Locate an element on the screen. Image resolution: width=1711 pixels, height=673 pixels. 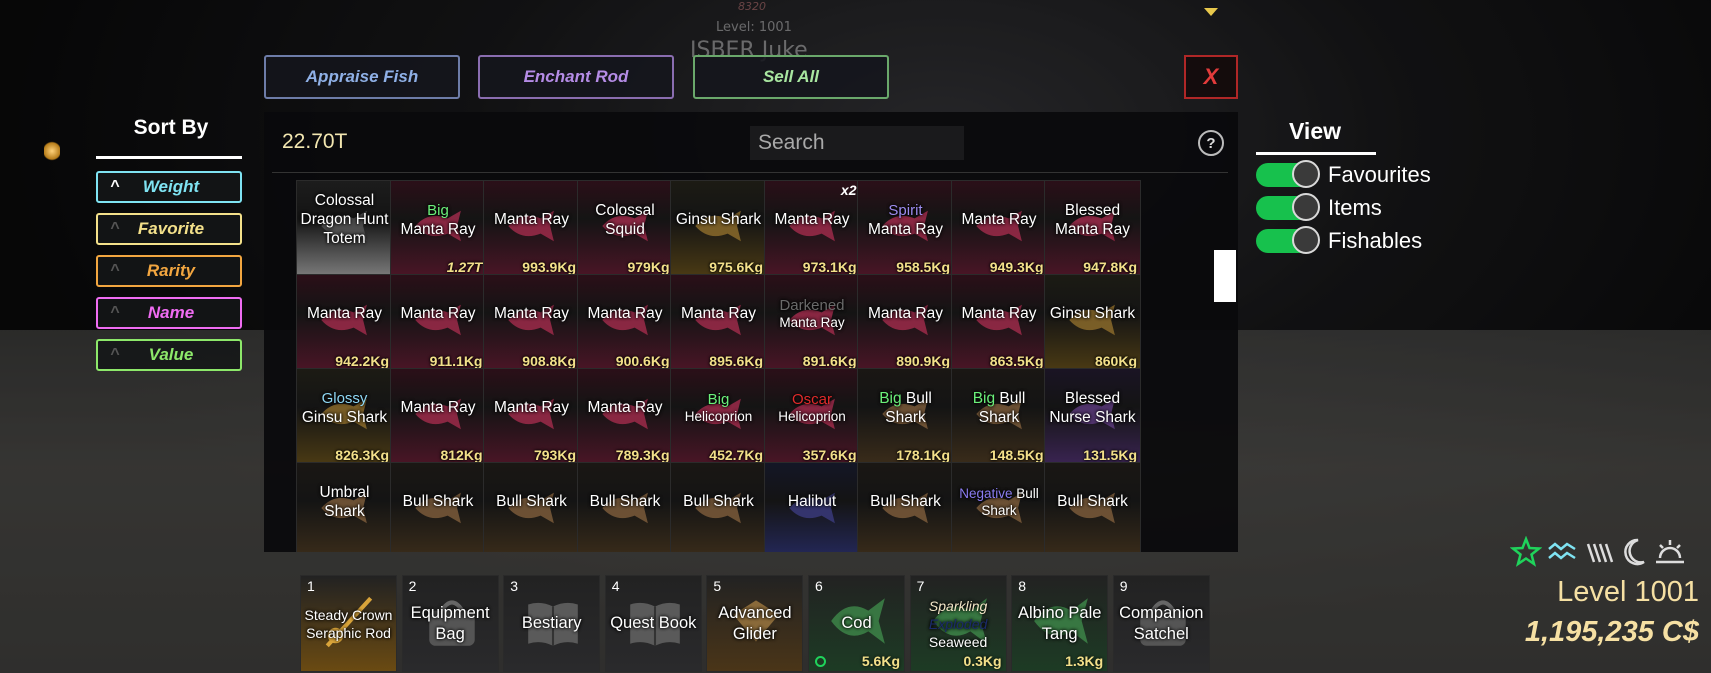
inventory-item: Manta Ray 900.6Kg is located at coordinates (625, 322).